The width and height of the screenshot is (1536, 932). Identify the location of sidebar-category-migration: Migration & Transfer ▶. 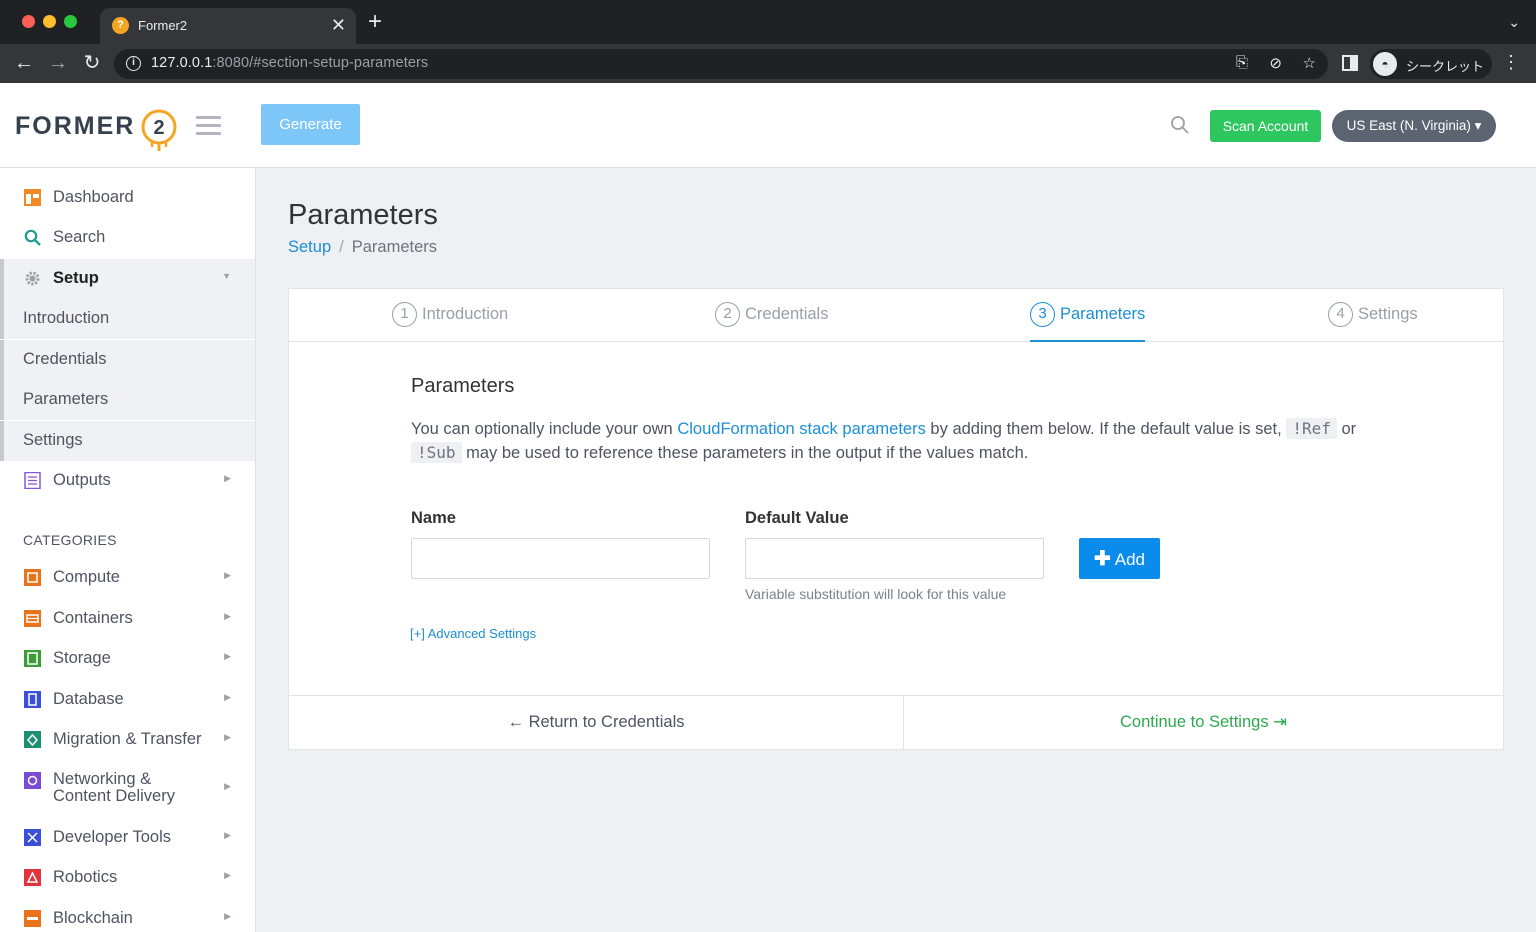
(127, 740).